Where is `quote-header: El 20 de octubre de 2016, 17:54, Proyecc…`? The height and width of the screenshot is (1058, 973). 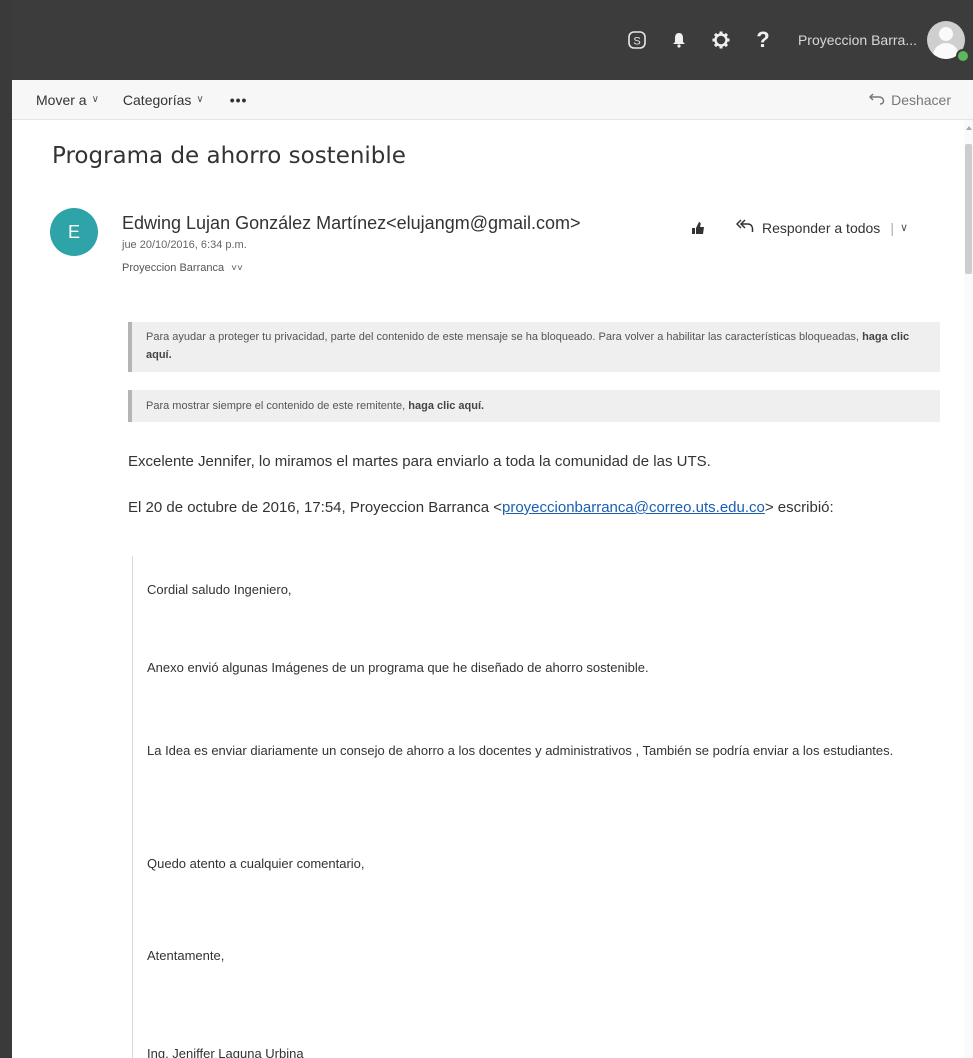
quote-header: El 20 de octubre de 2016, 17:54, Proyecc… is located at coordinates (523, 508).